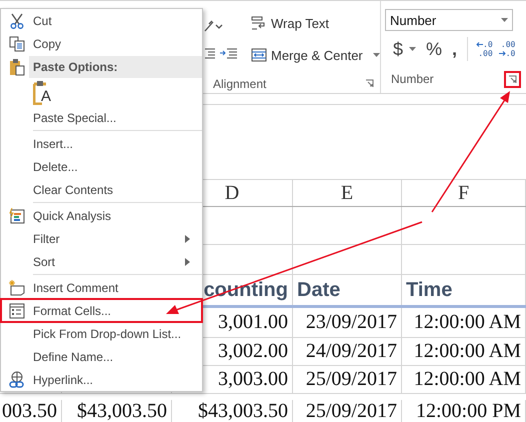  I want to click on wrap-text-icon, so click(259, 23).